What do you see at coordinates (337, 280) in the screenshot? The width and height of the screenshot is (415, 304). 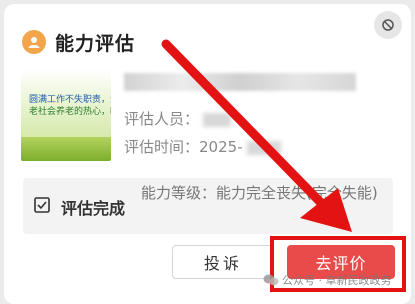 I see `watermark-text: 公众号 · 阜新民政政务` at bounding box center [337, 280].